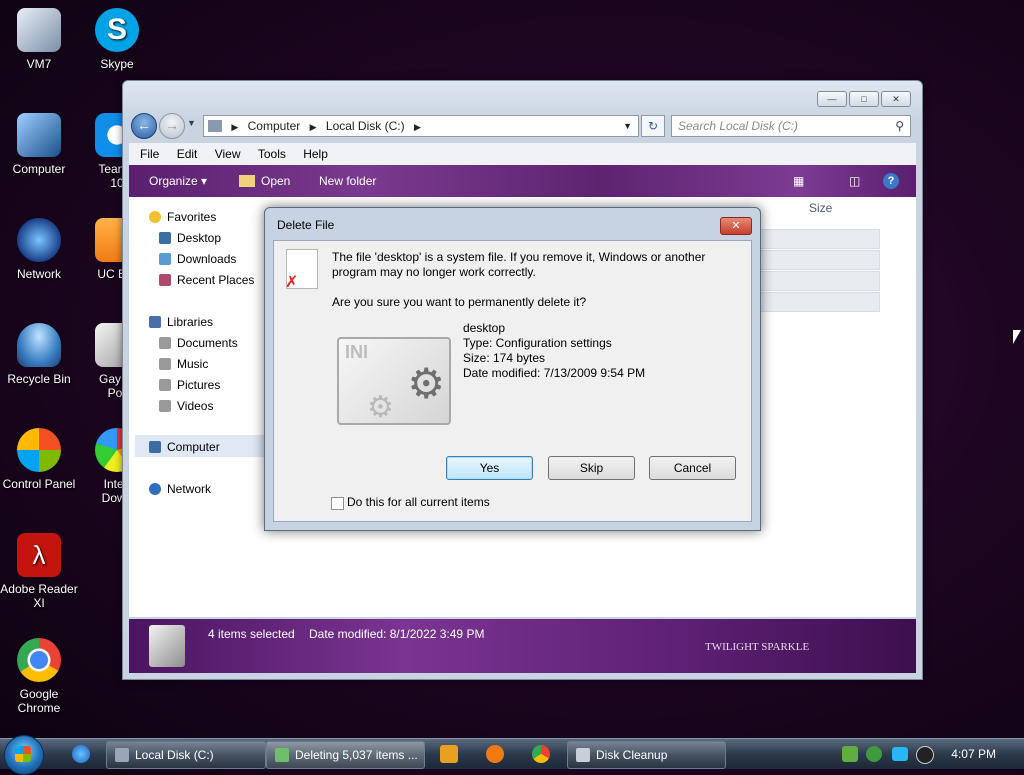 This screenshot has width=1024, height=775. Describe the element at coordinates (850, 754) in the screenshot. I see `tray-network-icon` at that location.